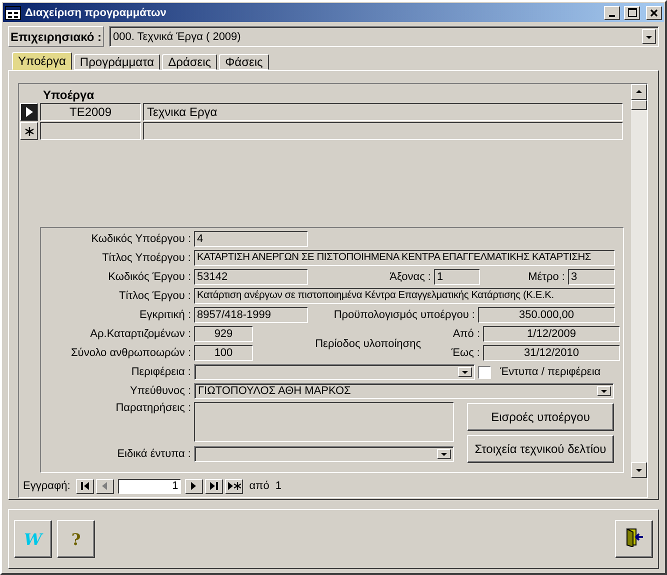 The width and height of the screenshot is (667, 575). I want to click on next-record-button, so click(194, 486).